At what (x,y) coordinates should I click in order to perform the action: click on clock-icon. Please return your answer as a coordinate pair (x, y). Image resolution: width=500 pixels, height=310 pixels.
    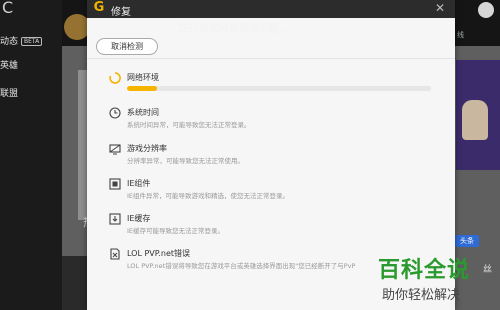
    Looking at the image, I should click on (115, 113).